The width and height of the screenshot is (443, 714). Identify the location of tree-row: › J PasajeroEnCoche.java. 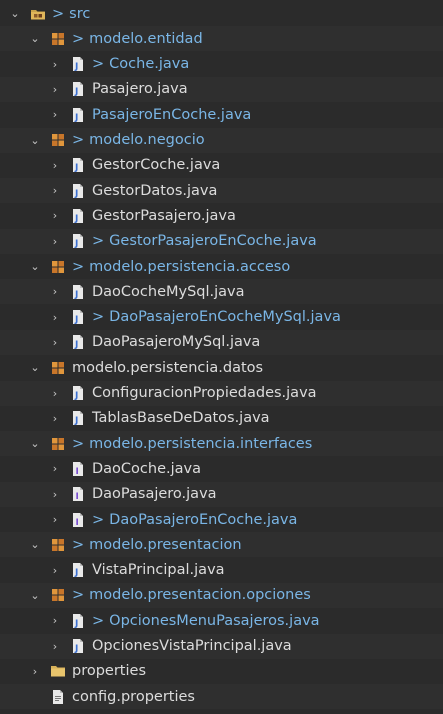
(221, 114).